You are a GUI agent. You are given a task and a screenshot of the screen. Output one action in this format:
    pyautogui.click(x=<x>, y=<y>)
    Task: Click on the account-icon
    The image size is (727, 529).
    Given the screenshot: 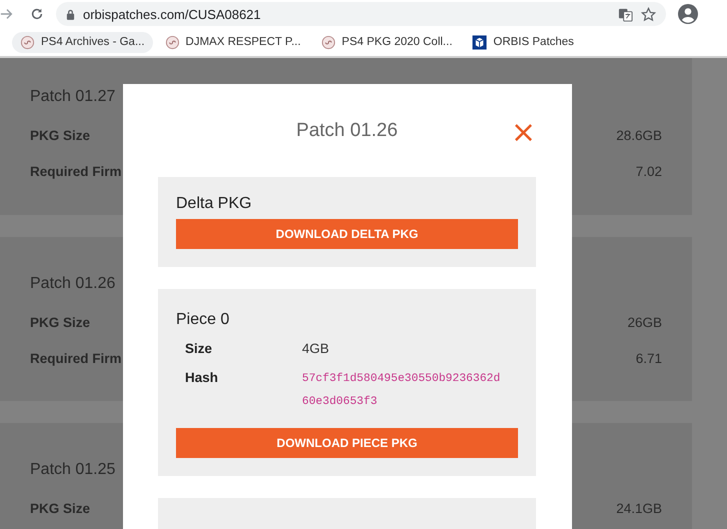 What is the action you would take?
    pyautogui.click(x=688, y=14)
    